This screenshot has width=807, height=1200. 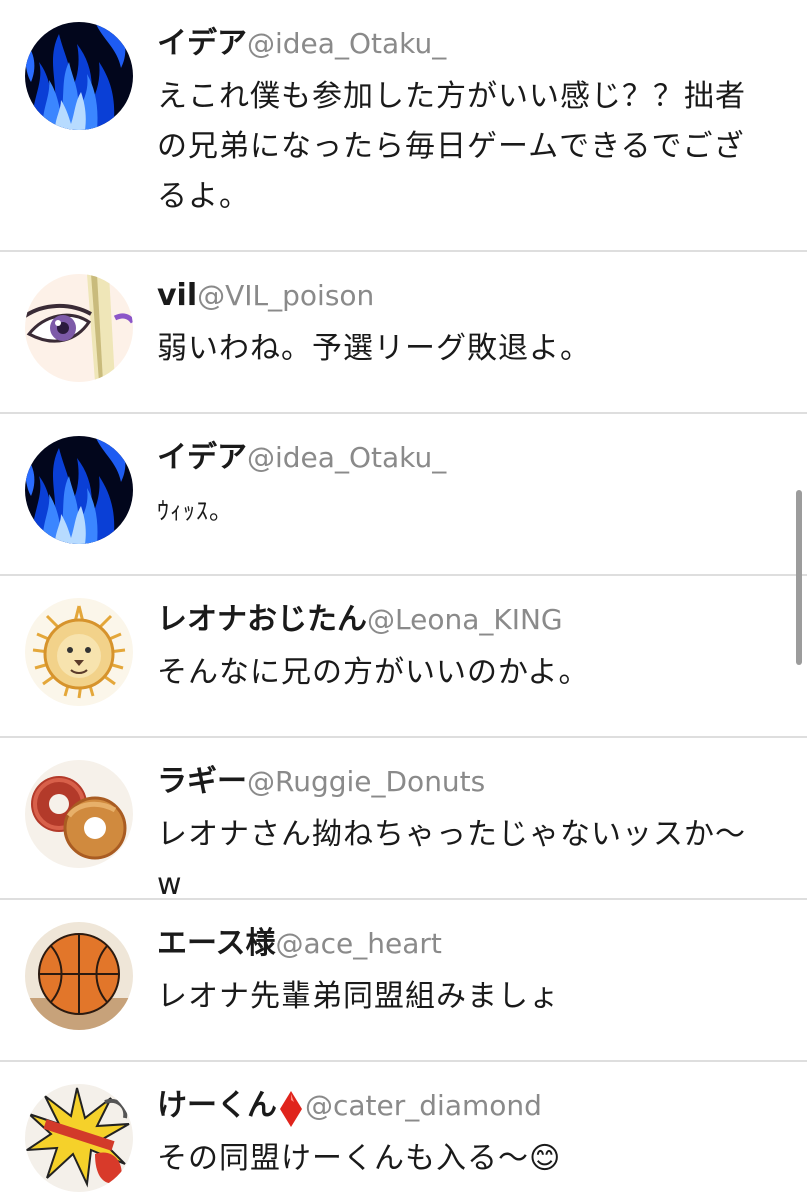 What do you see at coordinates (202, 781) in the screenshot?
I see `display-name: ラギー` at bounding box center [202, 781].